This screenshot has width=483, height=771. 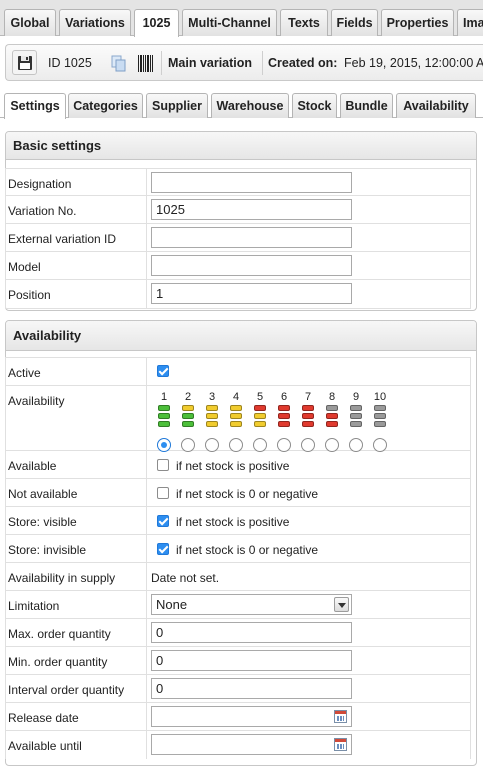 I want to click on release-date-row: Release date, so click(x=237, y=717).